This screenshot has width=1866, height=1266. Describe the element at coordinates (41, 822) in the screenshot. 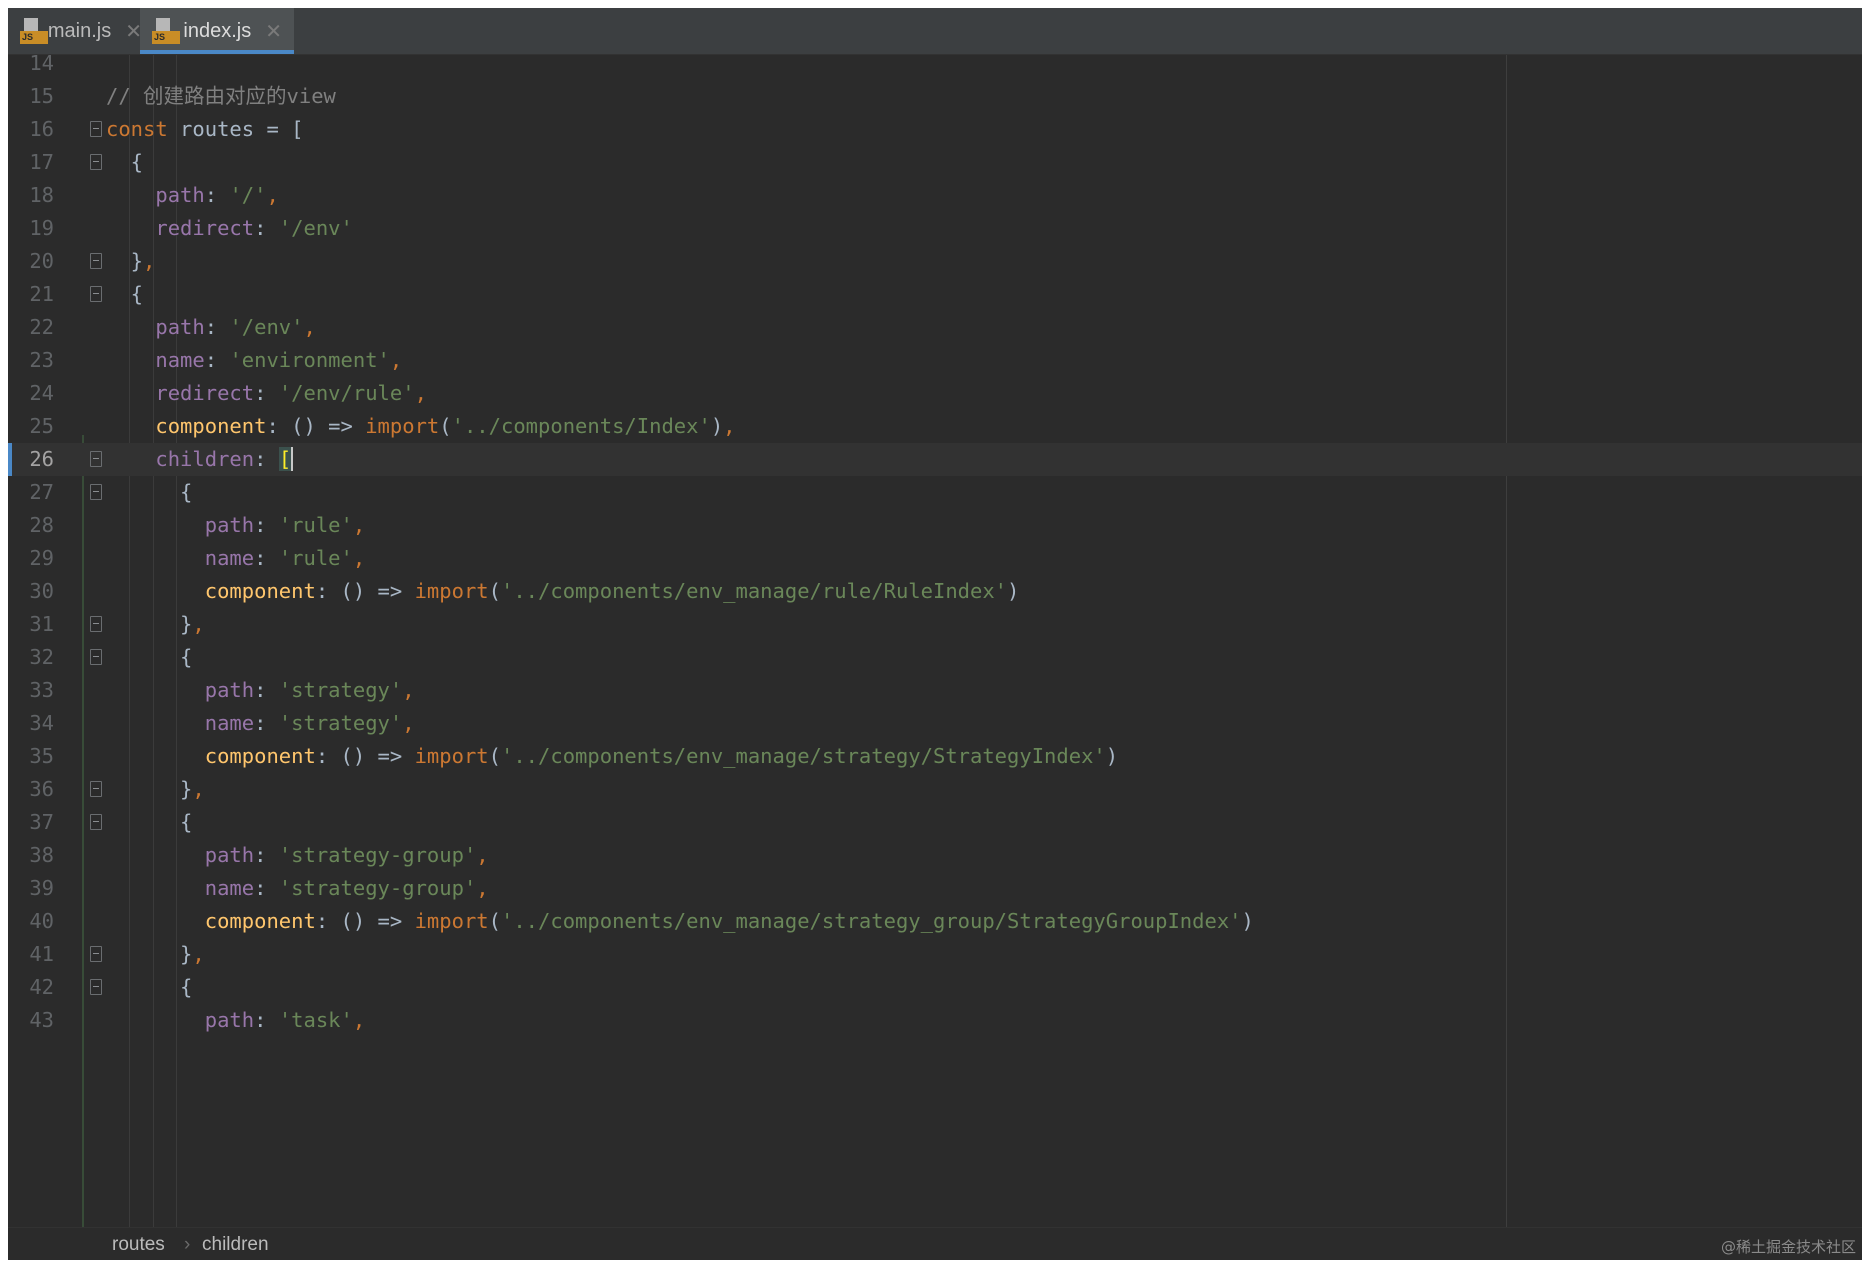

I see `line-number: 37` at that location.